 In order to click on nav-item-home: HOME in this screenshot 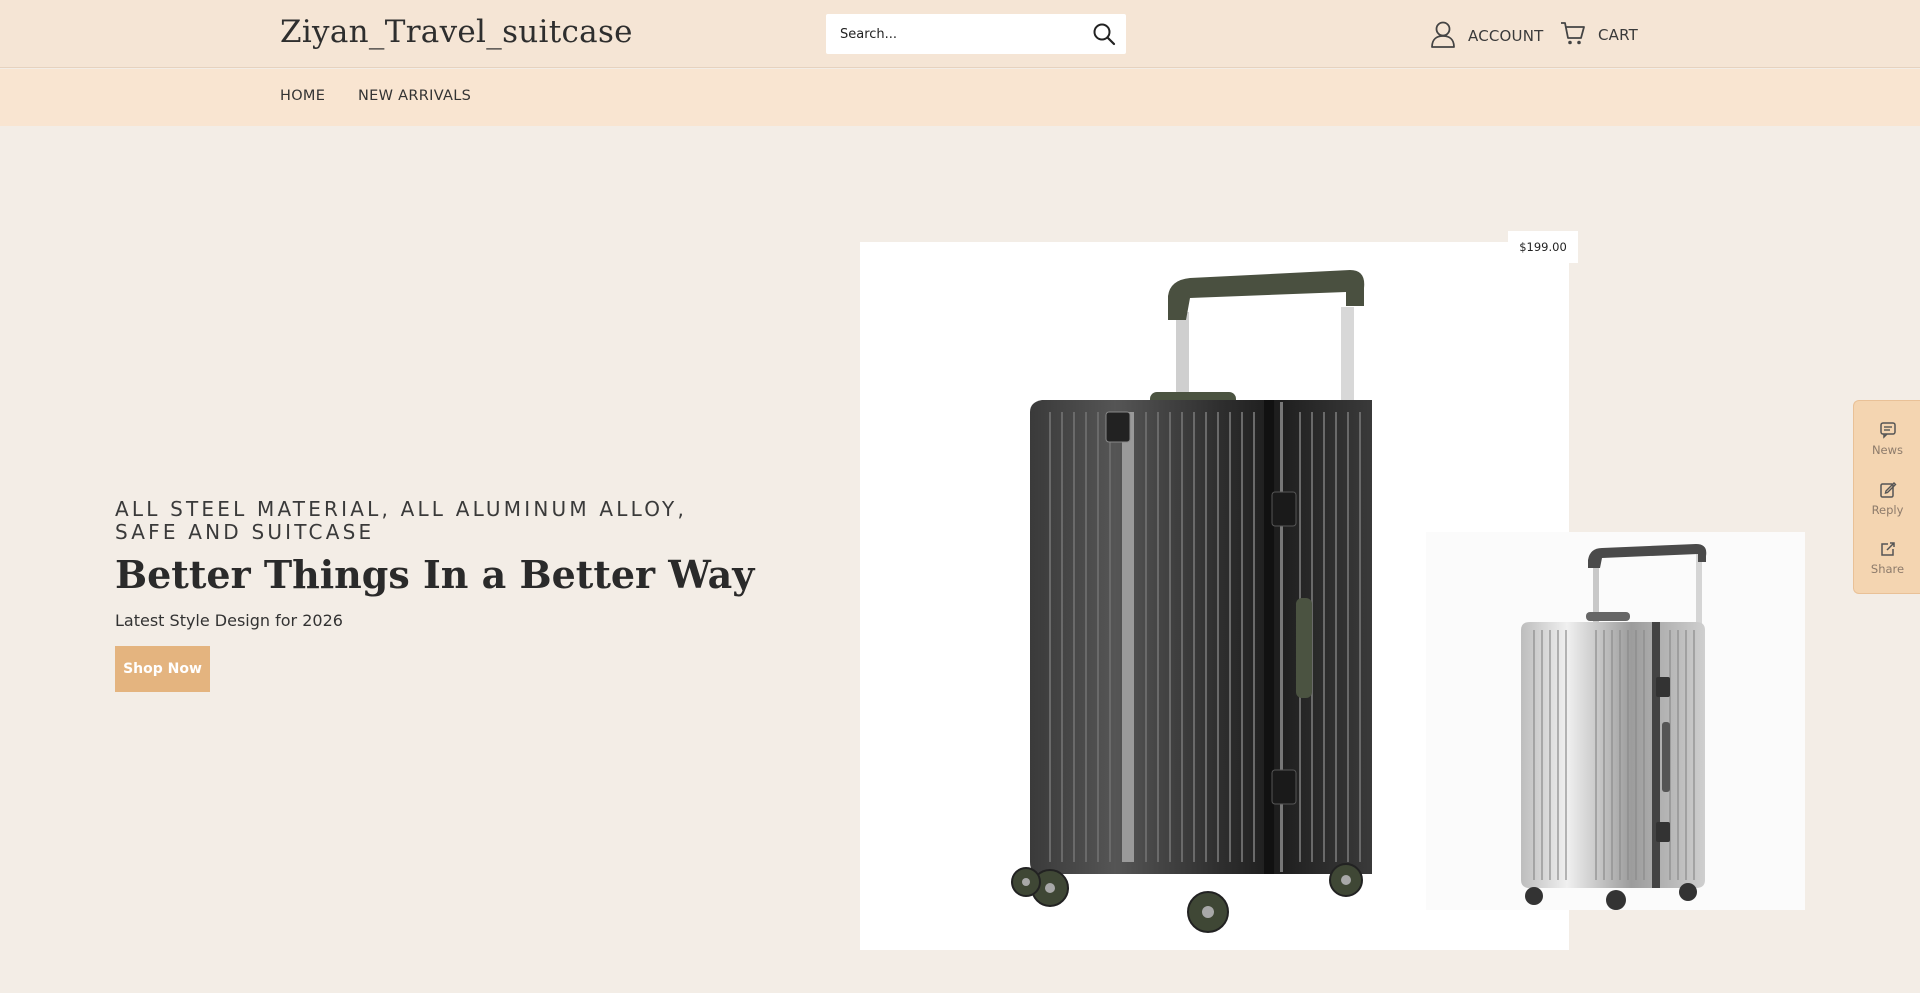, I will do `click(302, 96)`.